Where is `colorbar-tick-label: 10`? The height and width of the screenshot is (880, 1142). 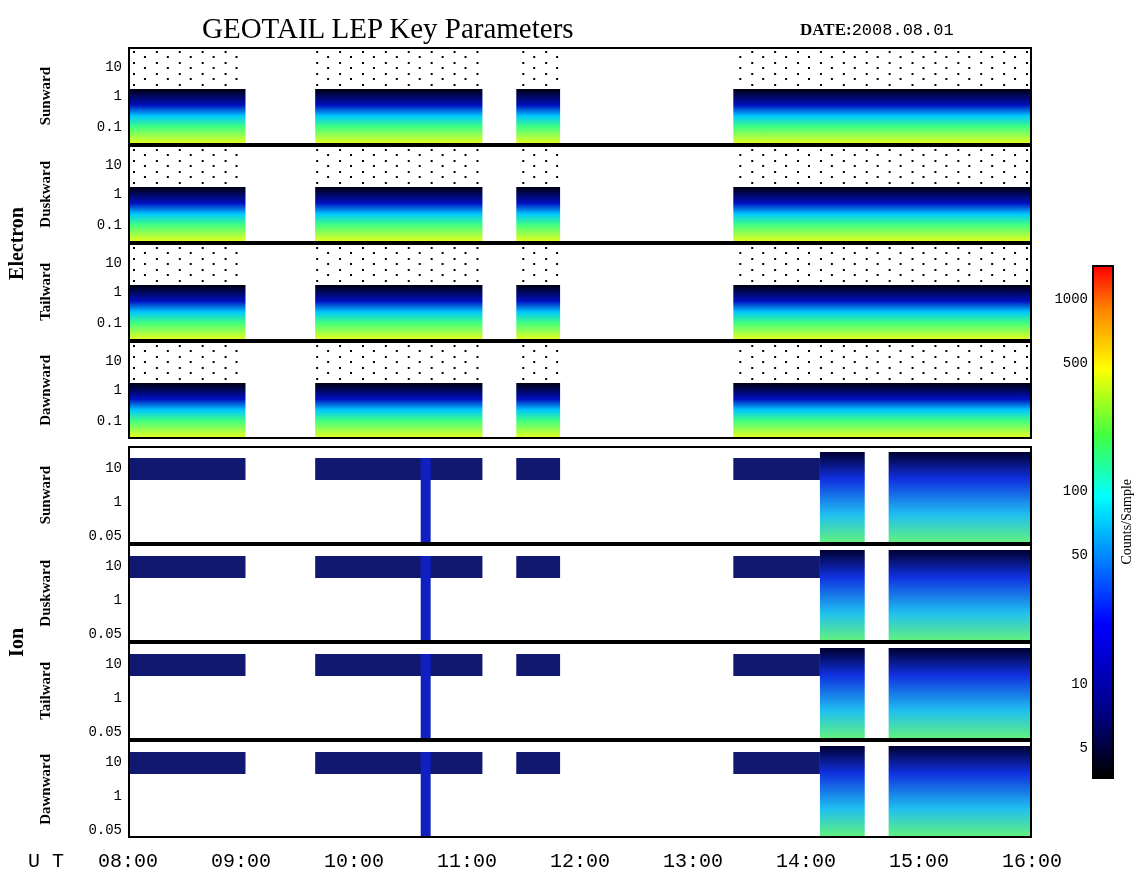 colorbar-tick-label: 10 is located at coordinates (1079, 683).